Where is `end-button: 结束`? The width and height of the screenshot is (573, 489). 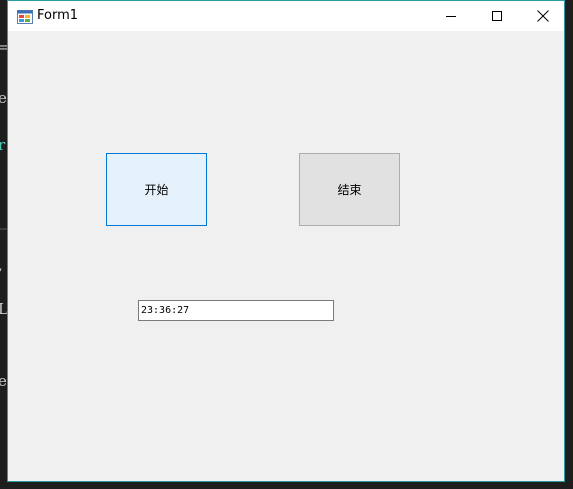 end-button: 结束 is located at coordinates (349, 189).